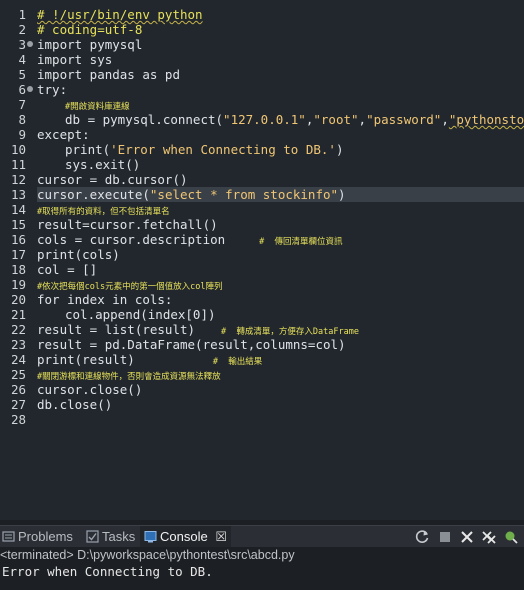 The width and height of the screenshot is (524, 590). Describe the element at coordinates (18, 374) in the screenshot. I see `line-number: 25` at that location.